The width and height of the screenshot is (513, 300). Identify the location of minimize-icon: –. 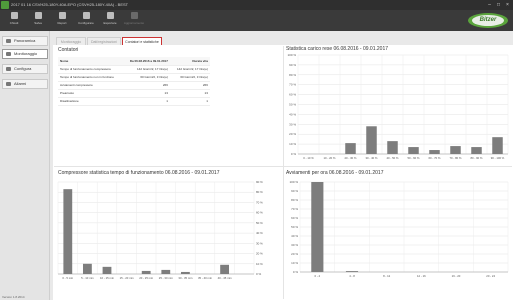
(489, 5).